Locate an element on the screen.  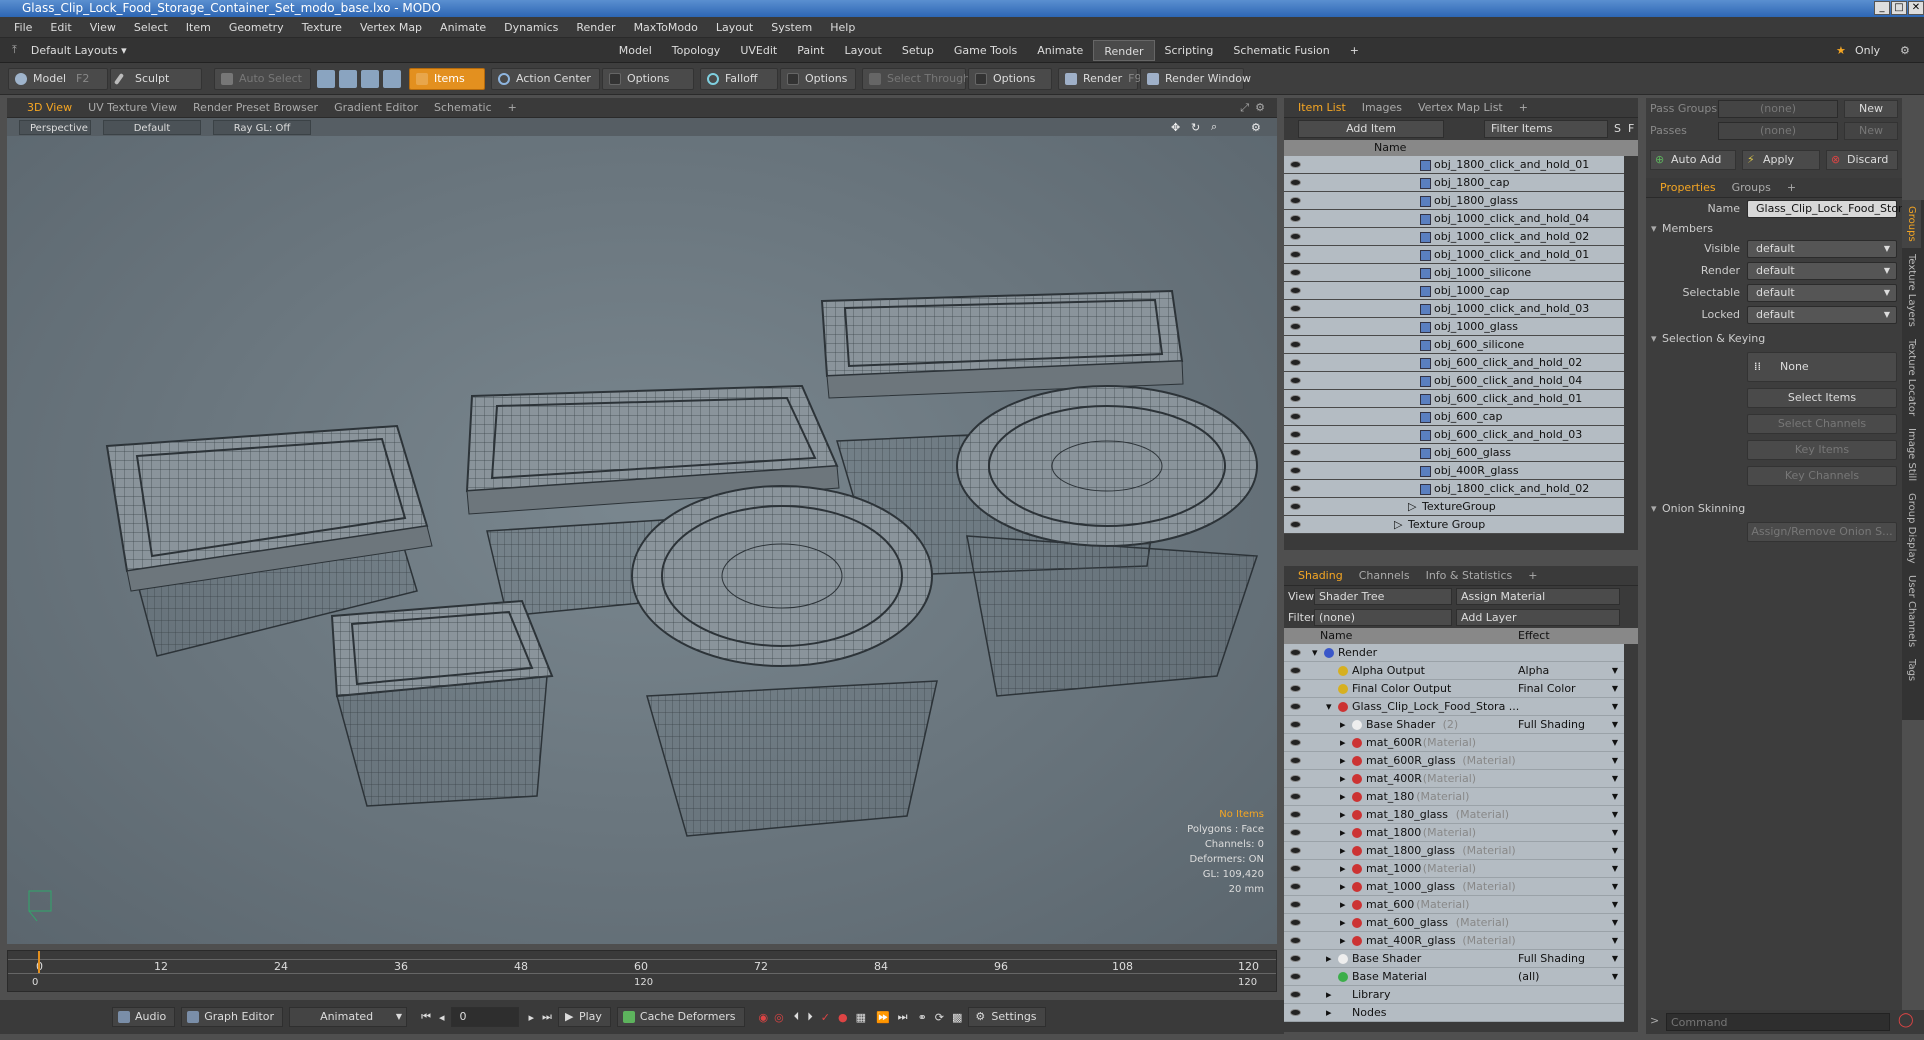
pass-groups-dropdown: (none) is located at coordinates (1778, 109).